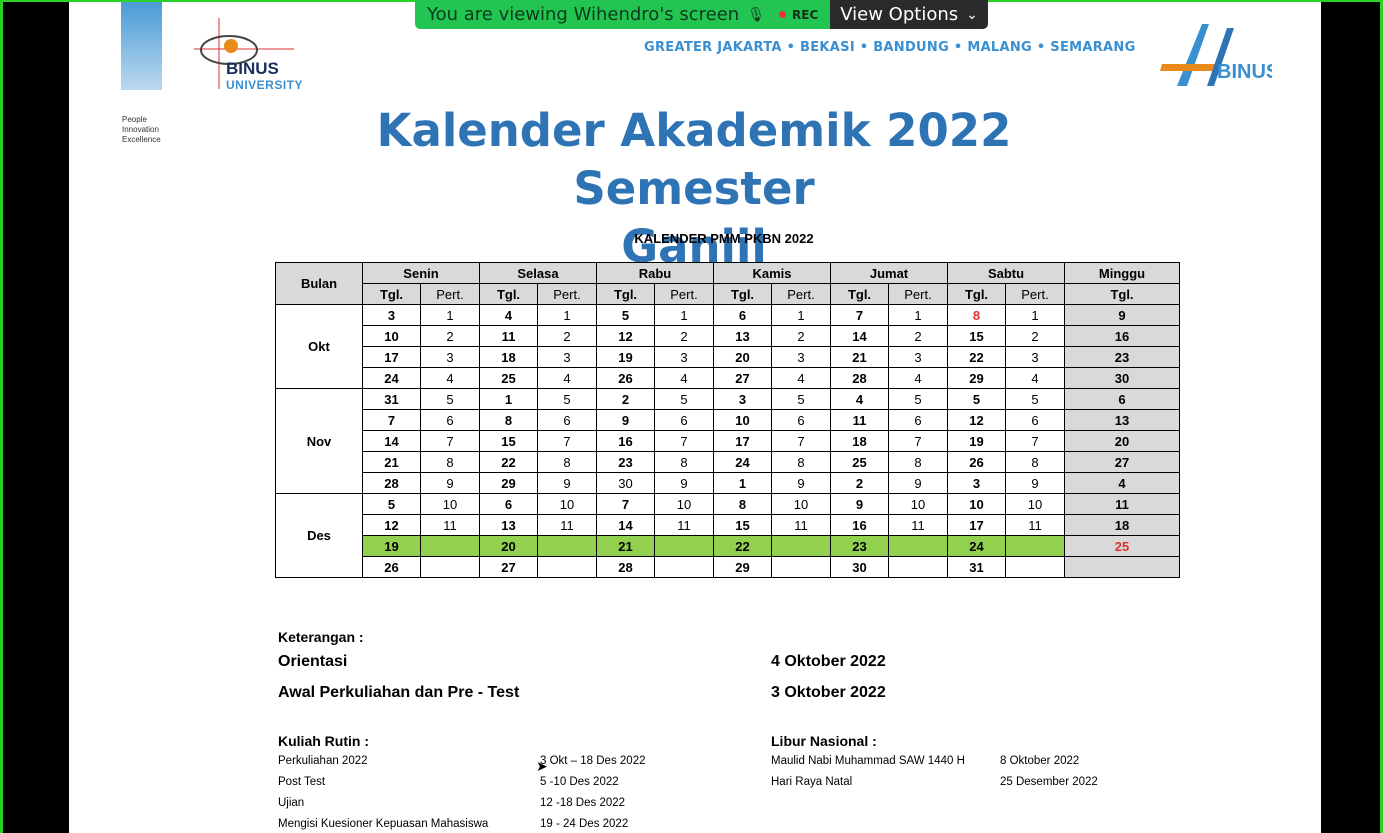 The height and width of the screenshot is (833, 1383). What do you see at coordinates (391, 567) in the screenshot?
I see `date-cell: 26` at bounding box center [391, 567].